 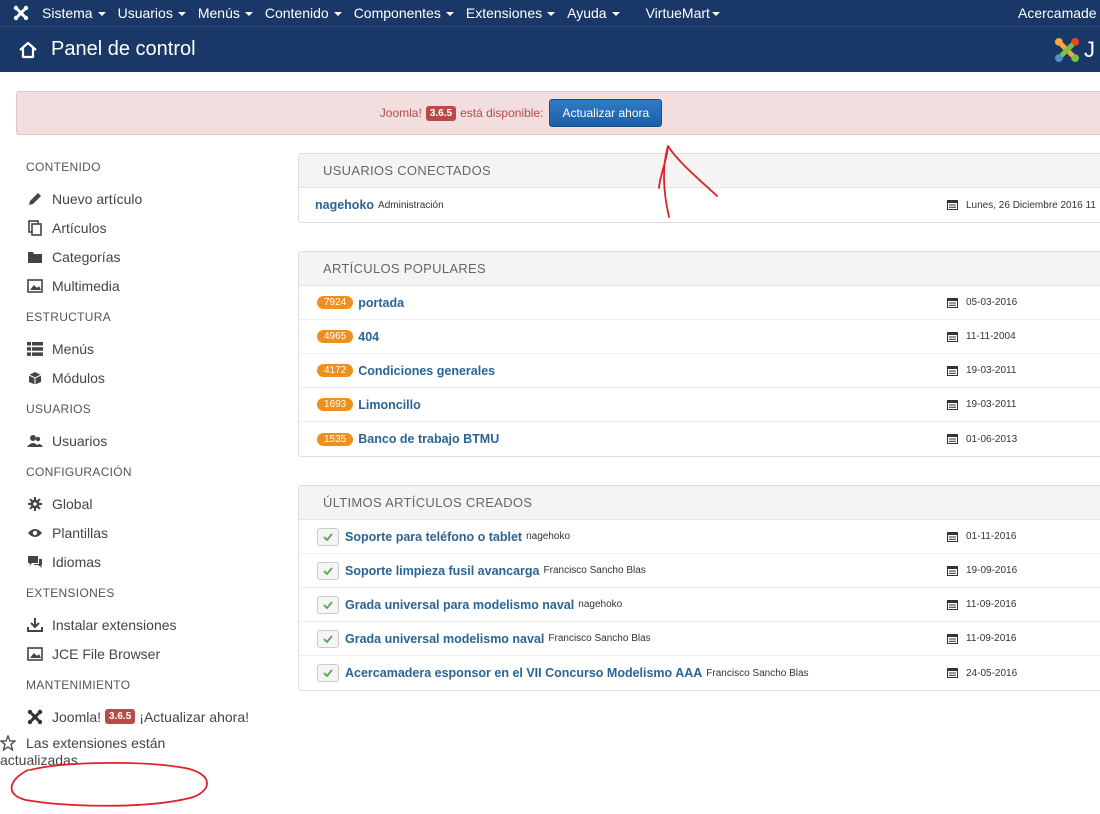 What do you see at coordinates (344, 205) in the screenshot?
I see `user-link: nagehoko` at bounding box center [344, 205].